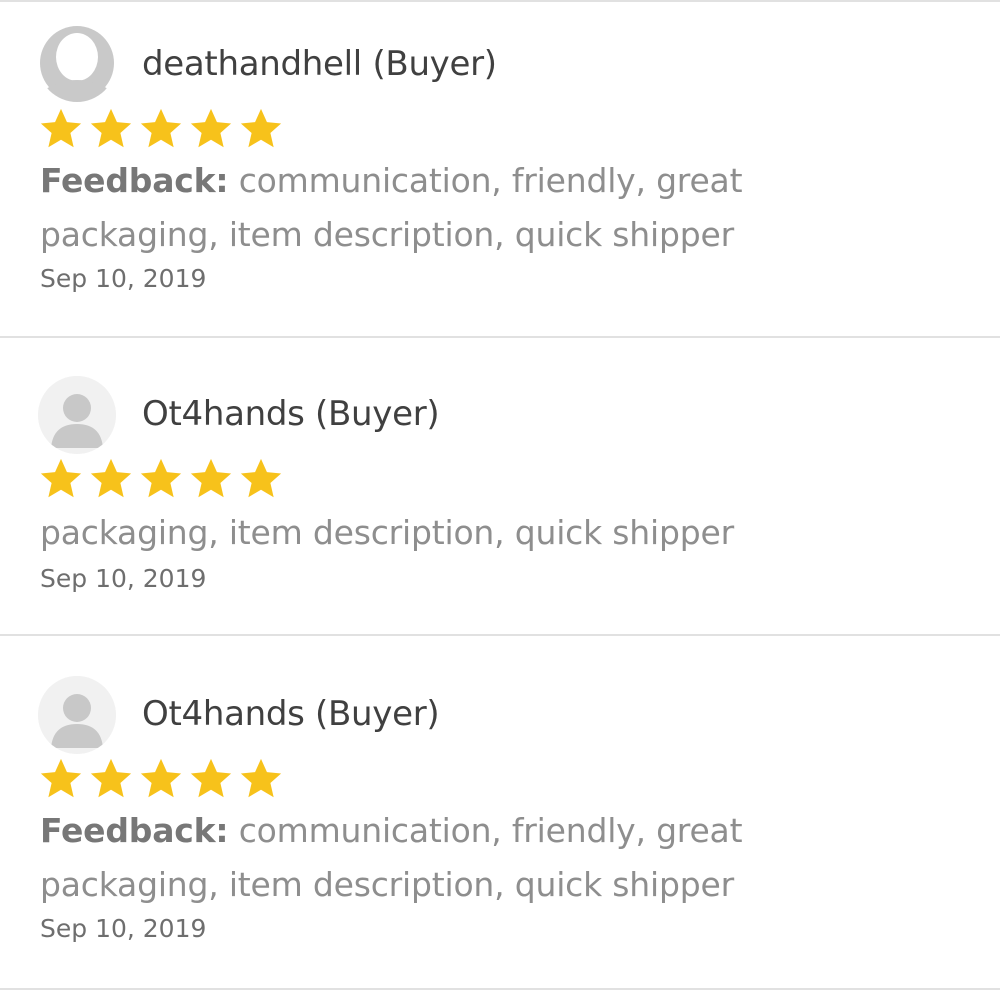 The width and height of the screenshot is (1000, 1000). Describe the element at coordinates (500, 989) in the screenshot. I see `bottom-divider` at that location.